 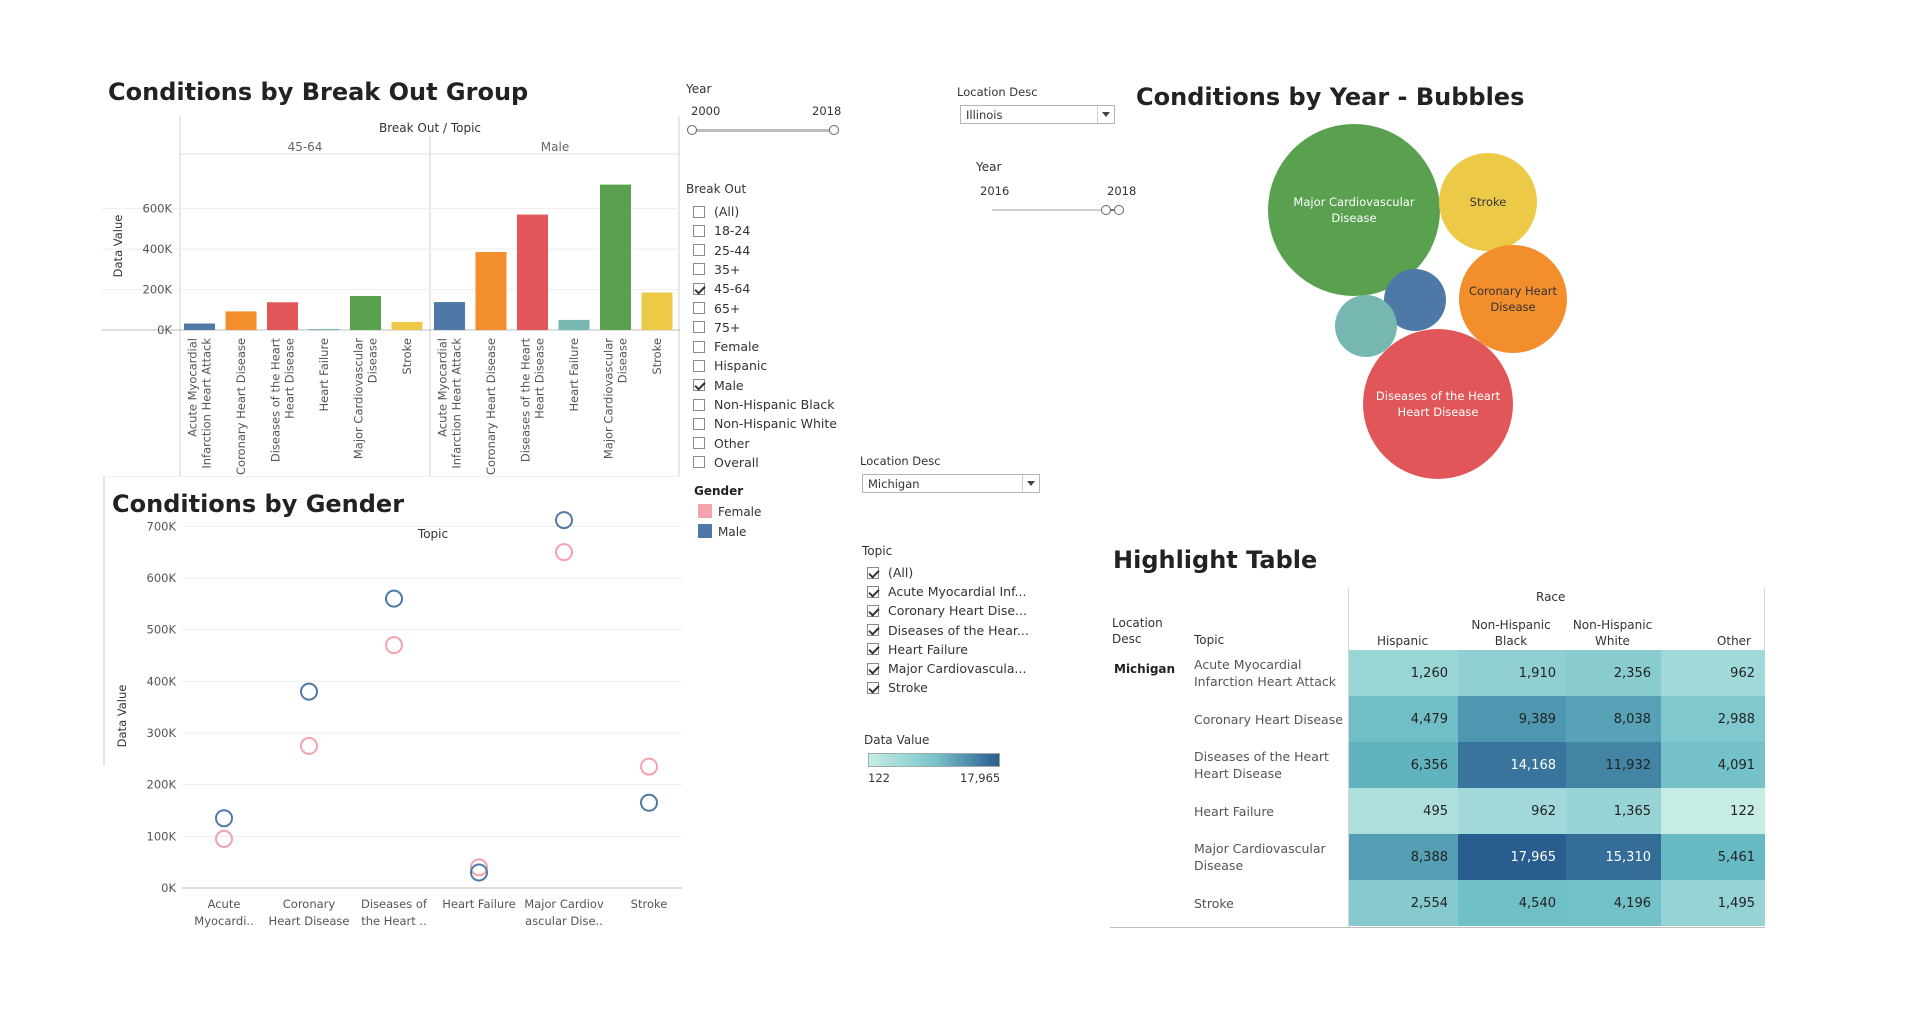 What do you see at coordinates (1613, 811) in the screenshot?
I see `table-cell: 1,365` at bounding box center [1613, 811].